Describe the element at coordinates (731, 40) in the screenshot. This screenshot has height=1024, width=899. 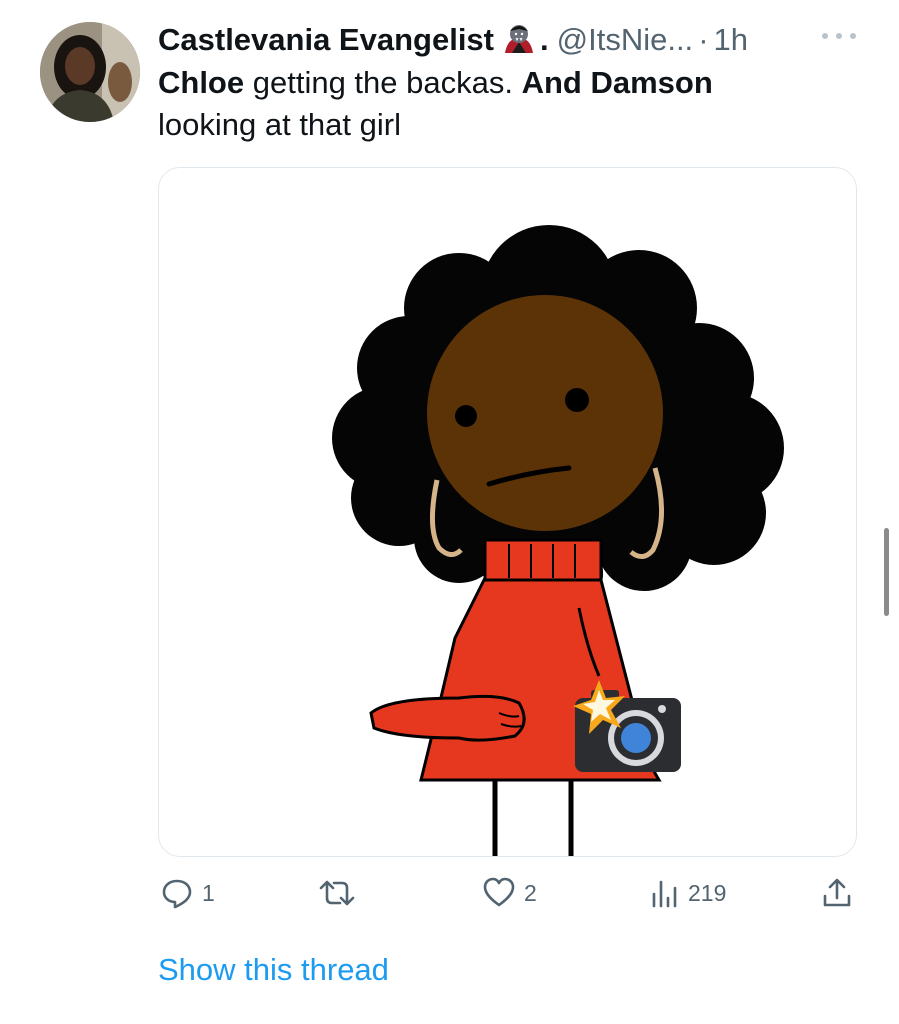
I see `tweet-timestamp: 1h` at that location.